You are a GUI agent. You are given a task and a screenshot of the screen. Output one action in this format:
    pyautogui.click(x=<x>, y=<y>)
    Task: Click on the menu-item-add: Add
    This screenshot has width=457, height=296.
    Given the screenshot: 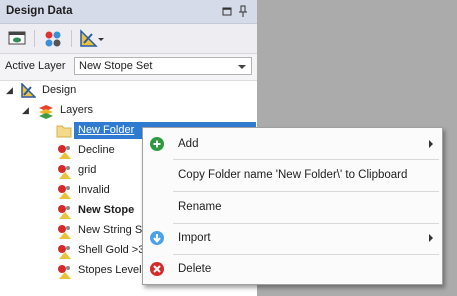 What is the action you would take?
    pyautogui.click(x=292, y=144)
    